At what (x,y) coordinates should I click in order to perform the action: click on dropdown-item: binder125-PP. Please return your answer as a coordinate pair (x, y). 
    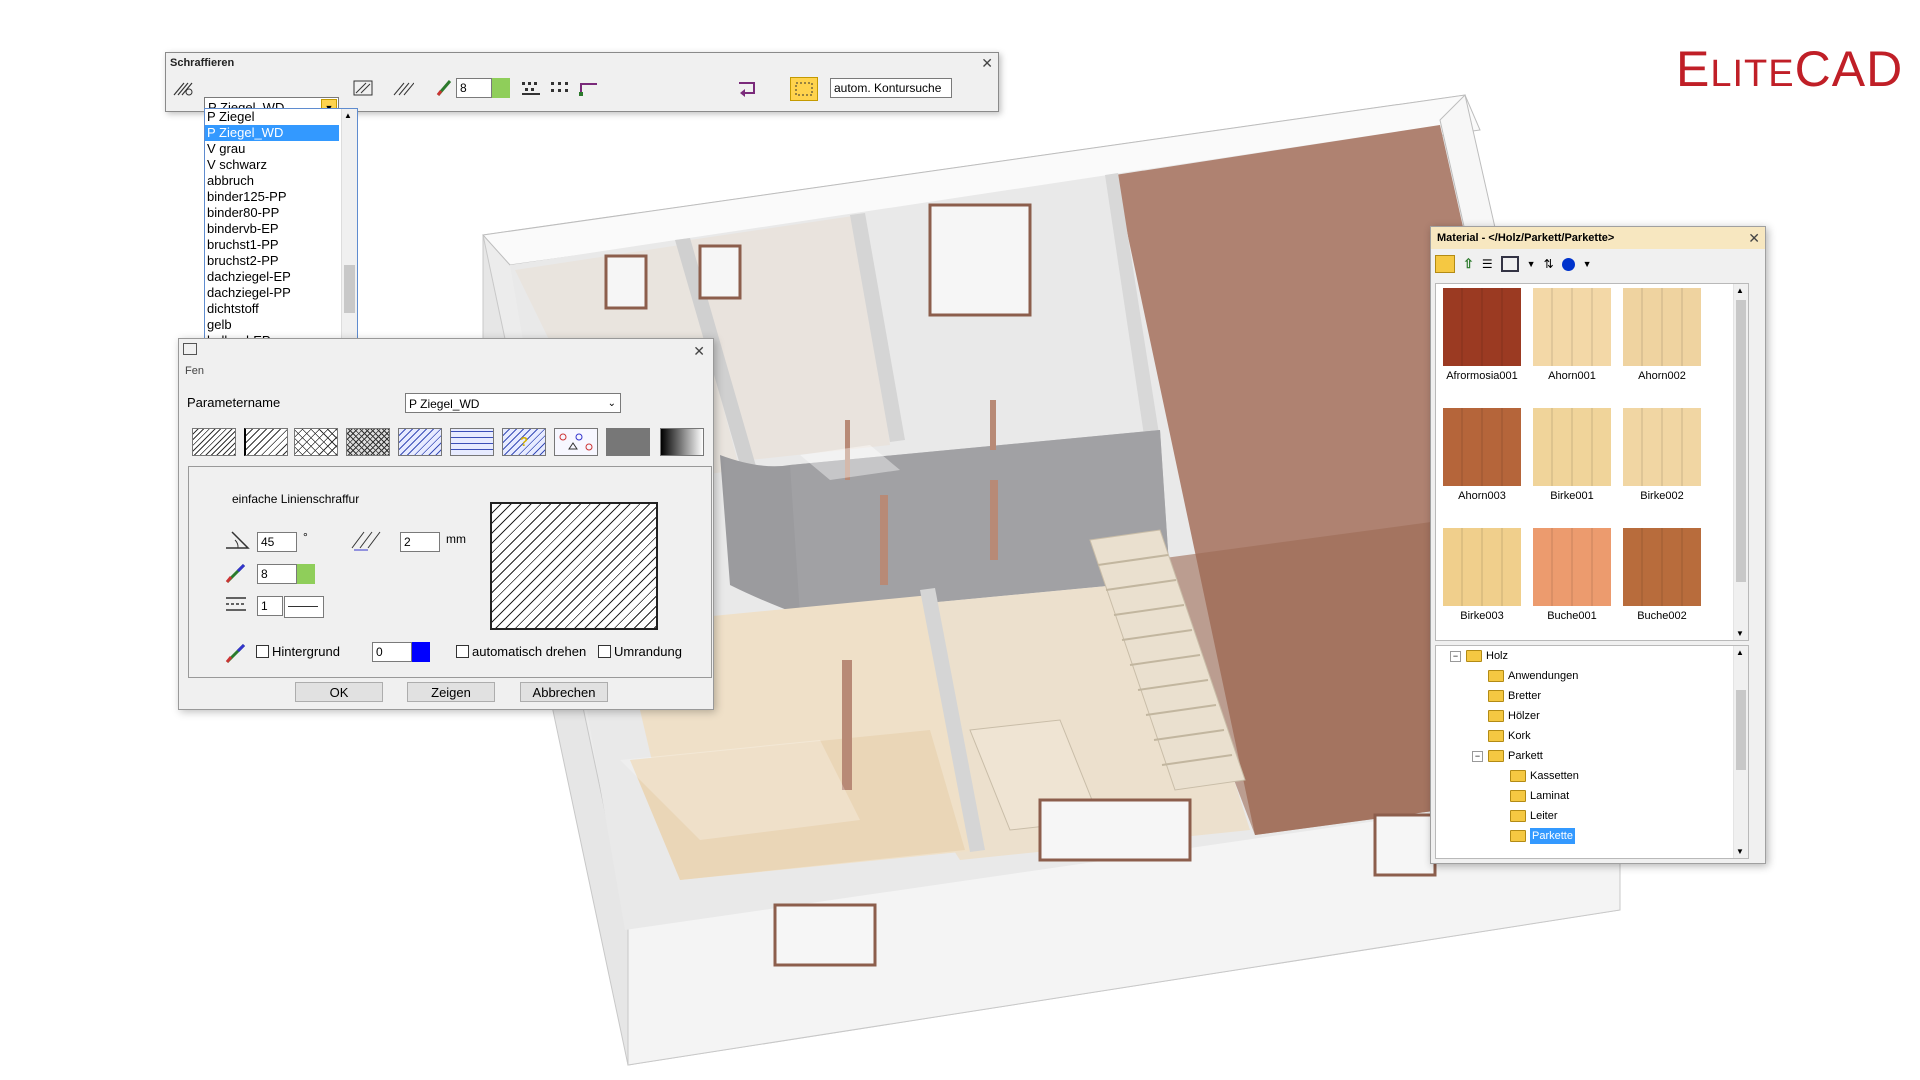
    Looking at the image, I should click on (272, 197).